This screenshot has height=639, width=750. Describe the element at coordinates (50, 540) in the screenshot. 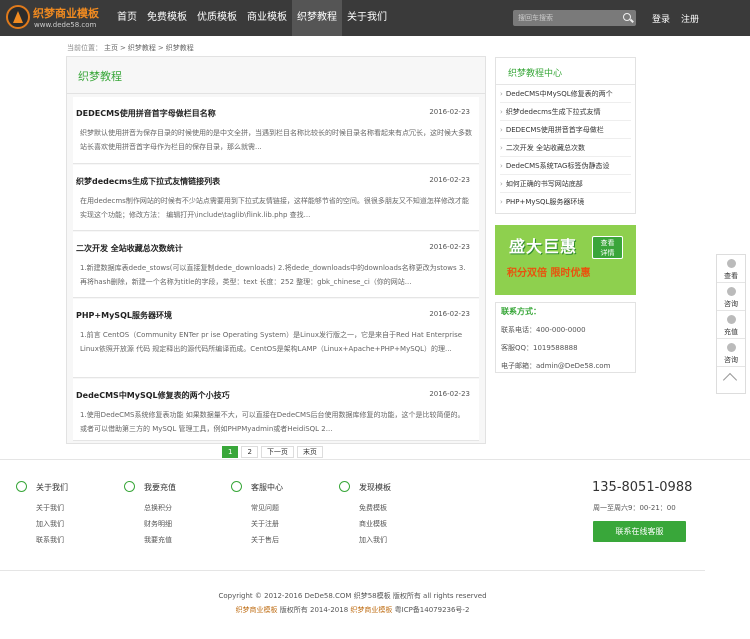

I see `footer-link: 联系我们` at that location.